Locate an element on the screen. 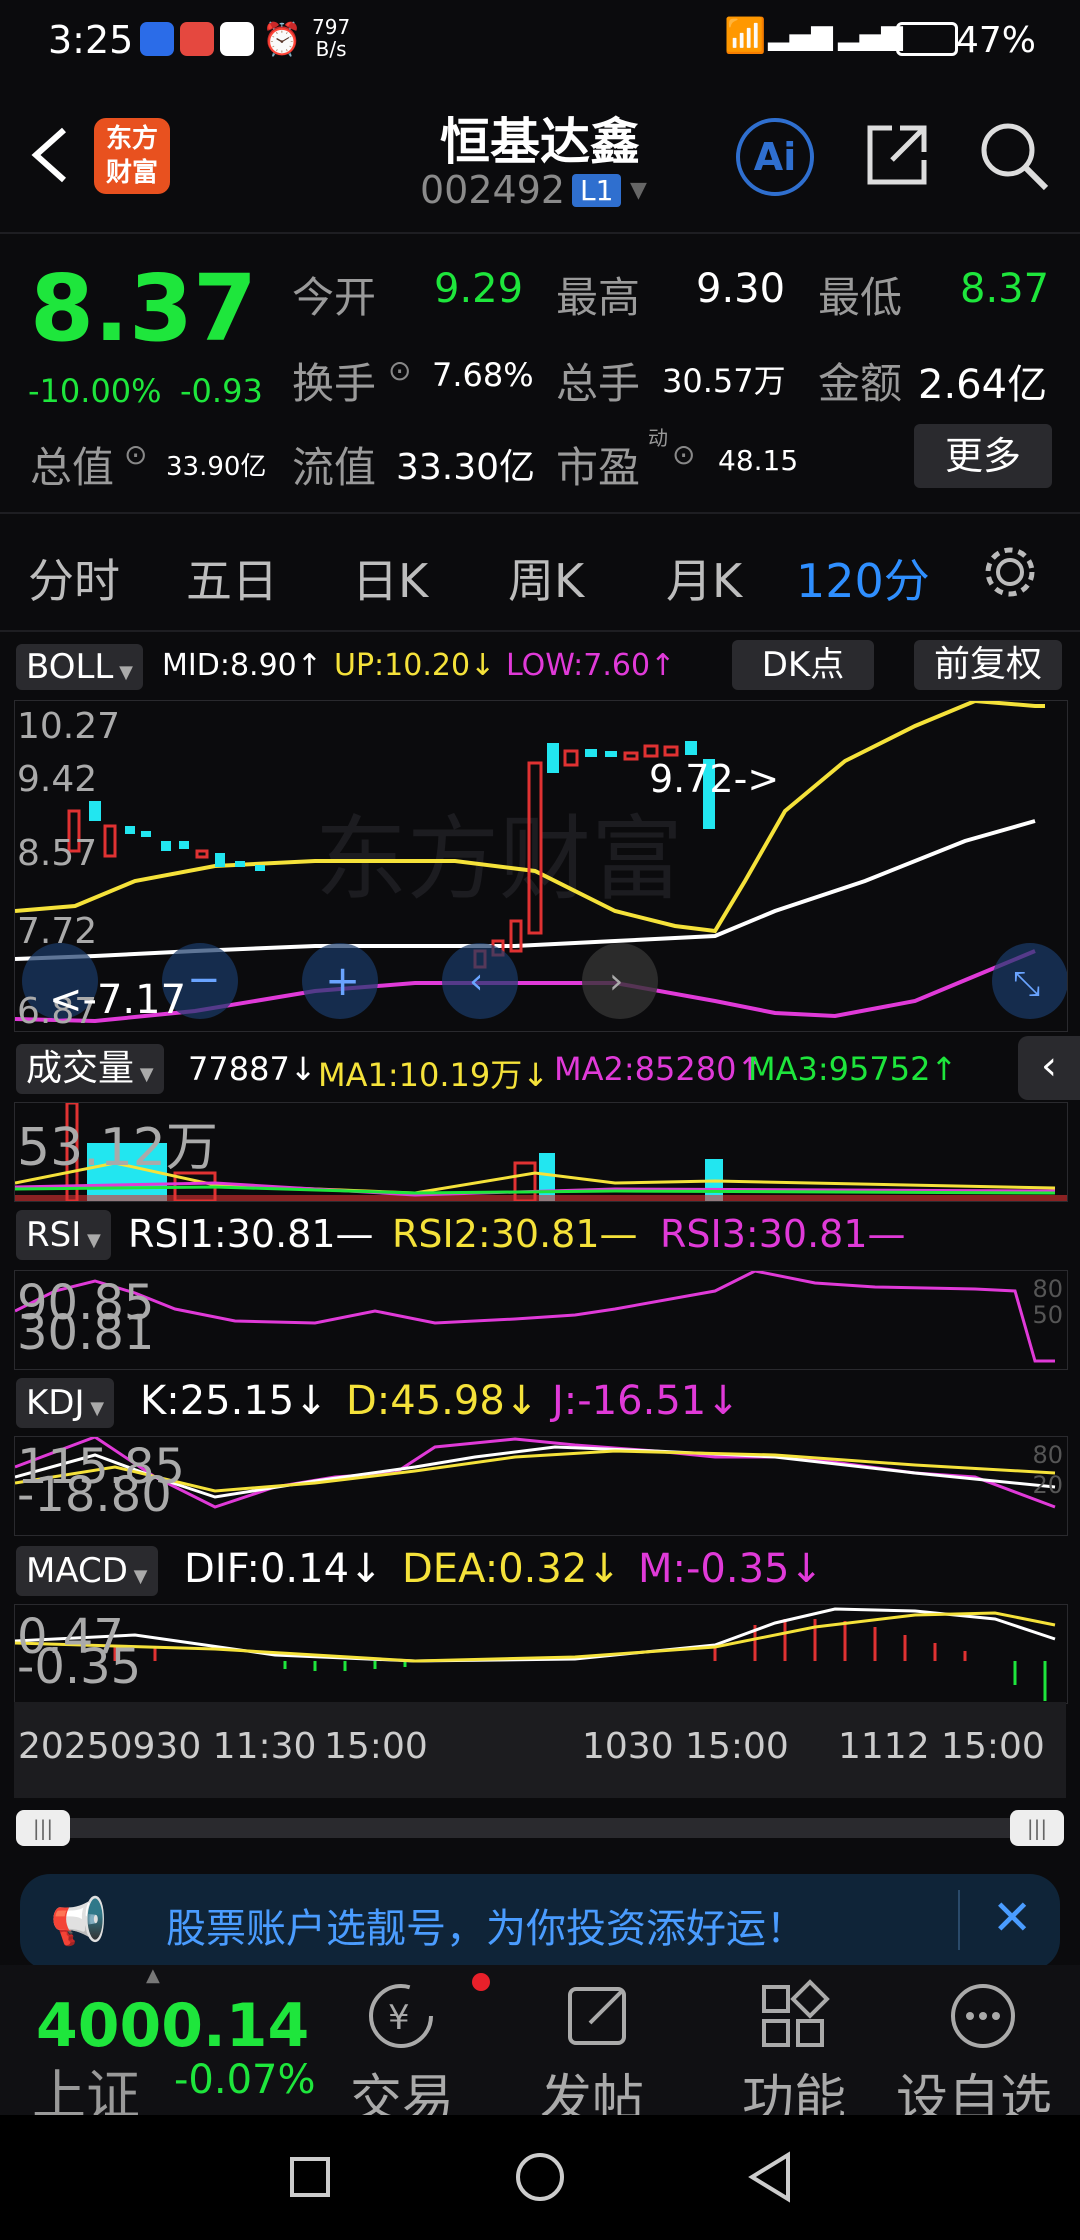 This screenshot has width=1080, height=2240. volume-chart: 53.12万 is located at coordinates (541, 1152).